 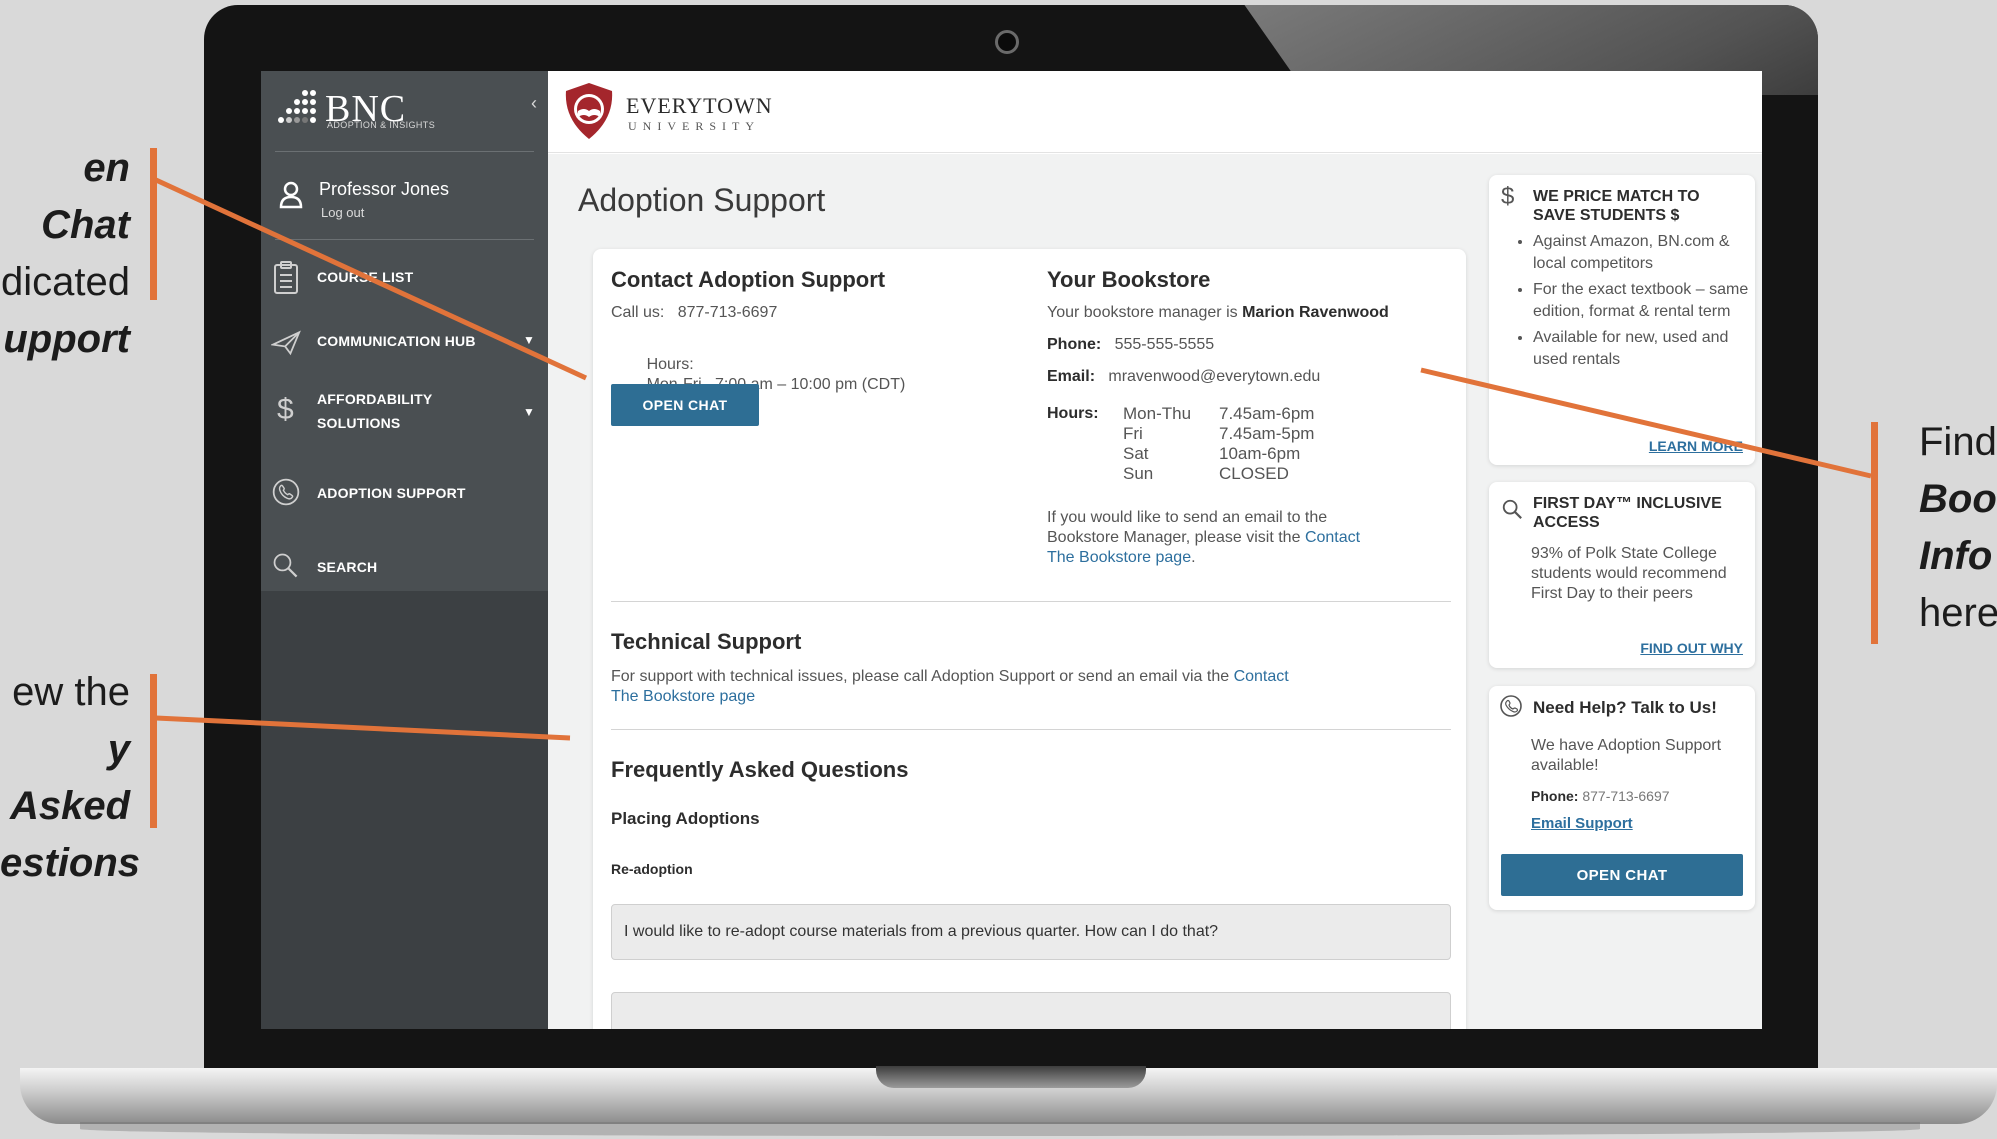 I want to click on sidebar-item-label: COMMUNICATION HUB, so click(x=396, y=341).